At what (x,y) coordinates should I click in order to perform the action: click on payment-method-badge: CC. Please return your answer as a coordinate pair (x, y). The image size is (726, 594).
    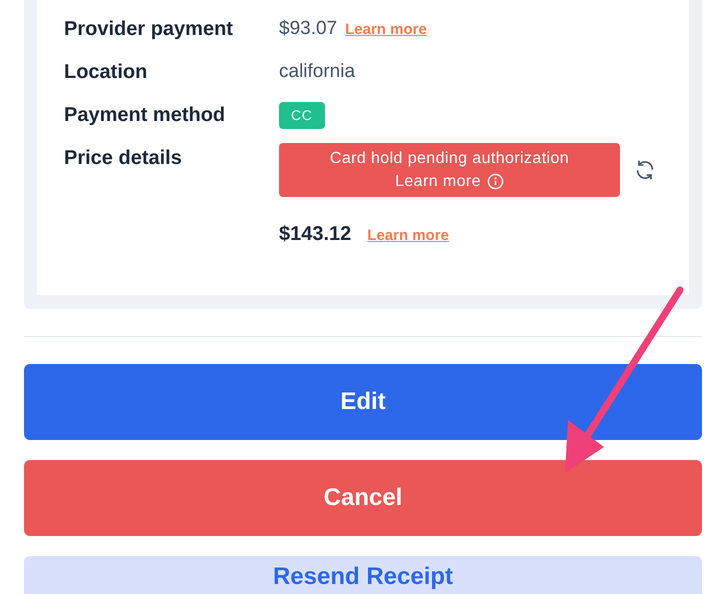
    Looking at the image, I should click on (302, 115).